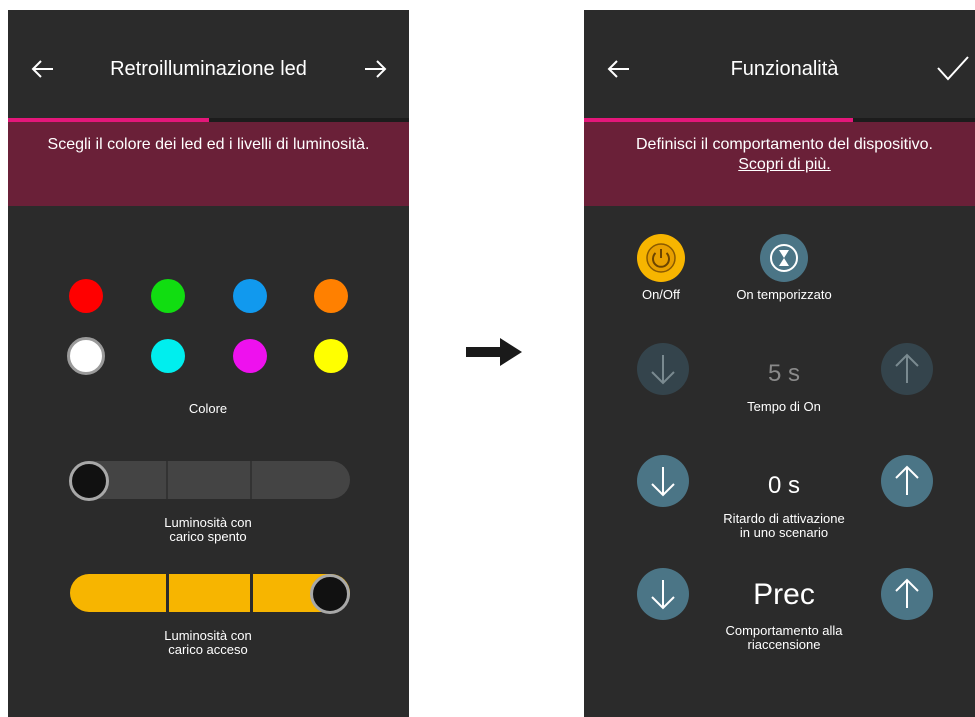 The height and width of the screenshot is (717, 975). I want to click on decrease-on-time-button, so click(663, 369).